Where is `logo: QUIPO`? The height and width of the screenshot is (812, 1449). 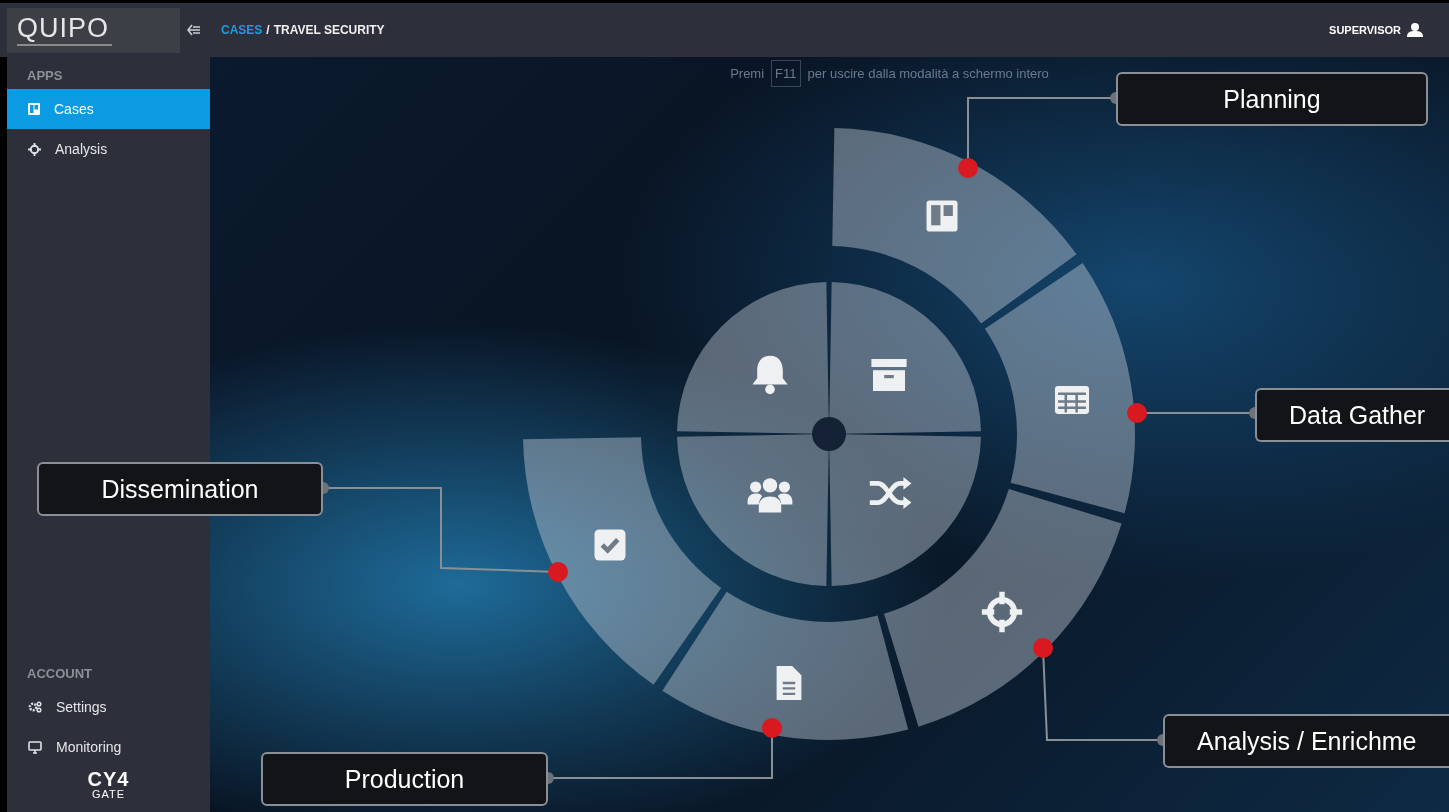 logo: QUIPO is located at coordinates (93, 30).